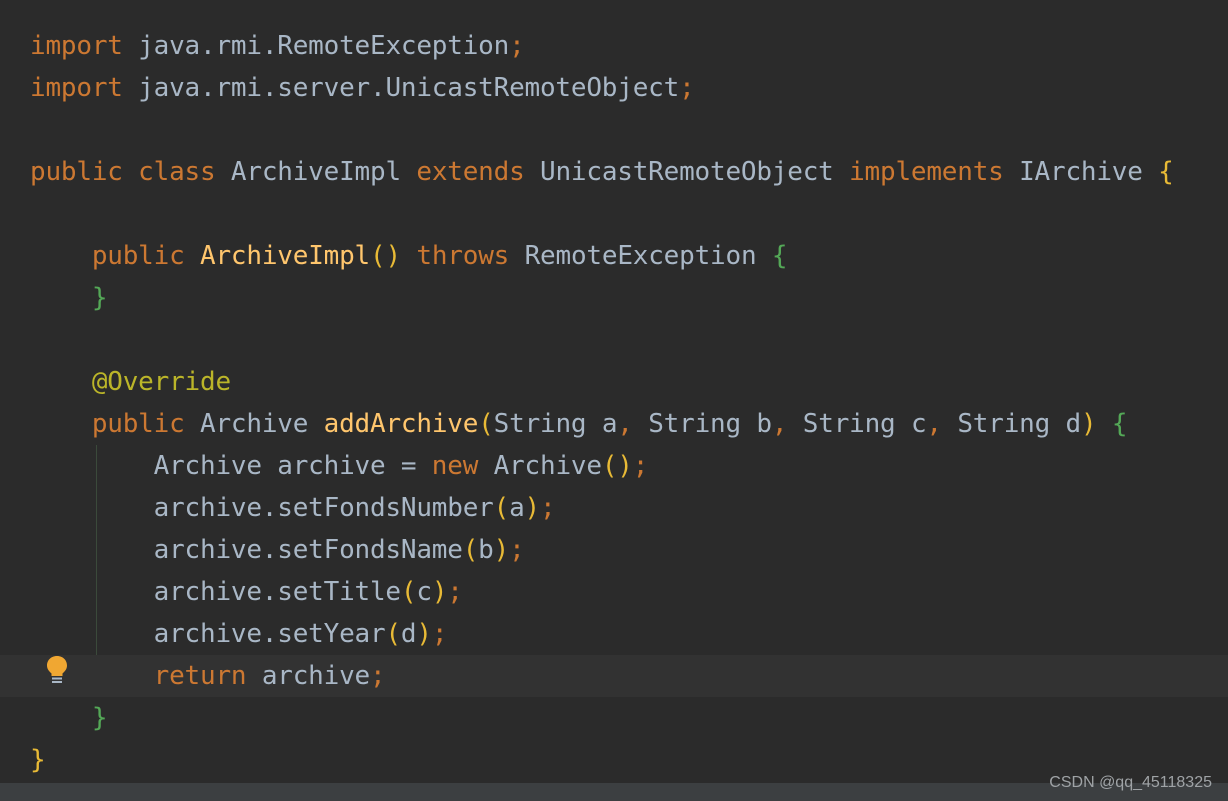 Image resolution: width=1228 pixels, height=801 pixels. I want to click on code-text: archive.setFondsName(b);, so click(277, 550).